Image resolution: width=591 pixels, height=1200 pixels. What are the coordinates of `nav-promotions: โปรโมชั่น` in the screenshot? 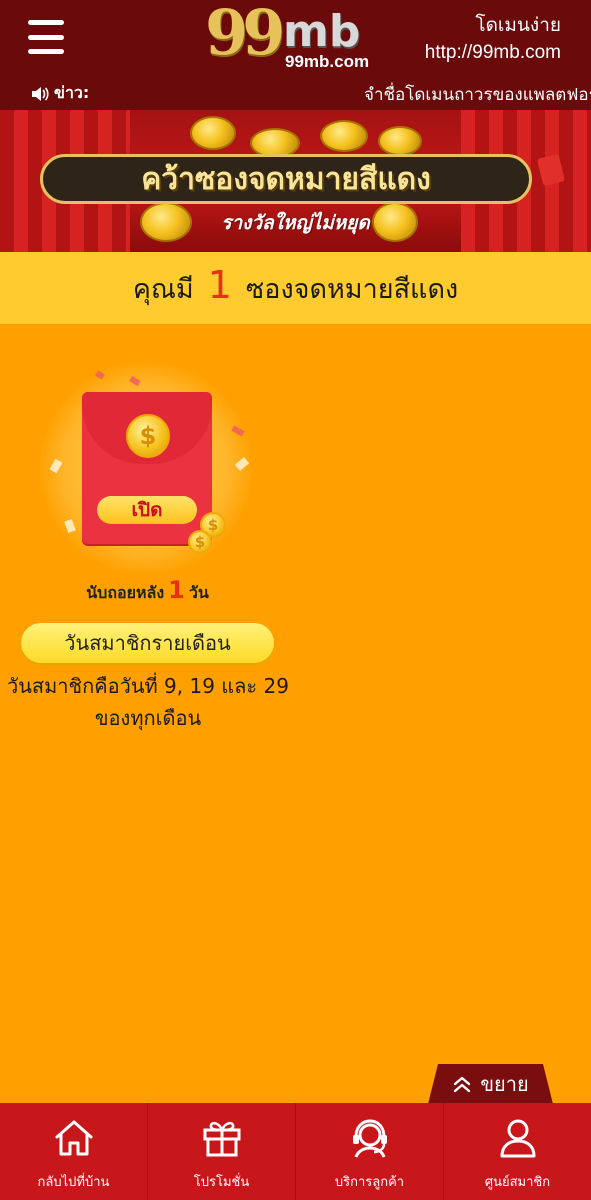 It's located at (222, 1151).